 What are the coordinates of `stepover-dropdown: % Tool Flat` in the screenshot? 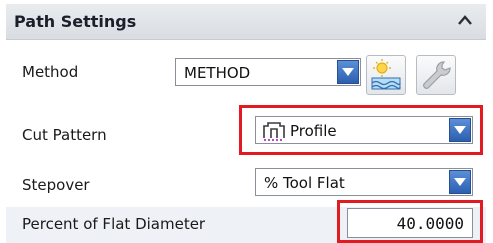 It's located at (364, 182).